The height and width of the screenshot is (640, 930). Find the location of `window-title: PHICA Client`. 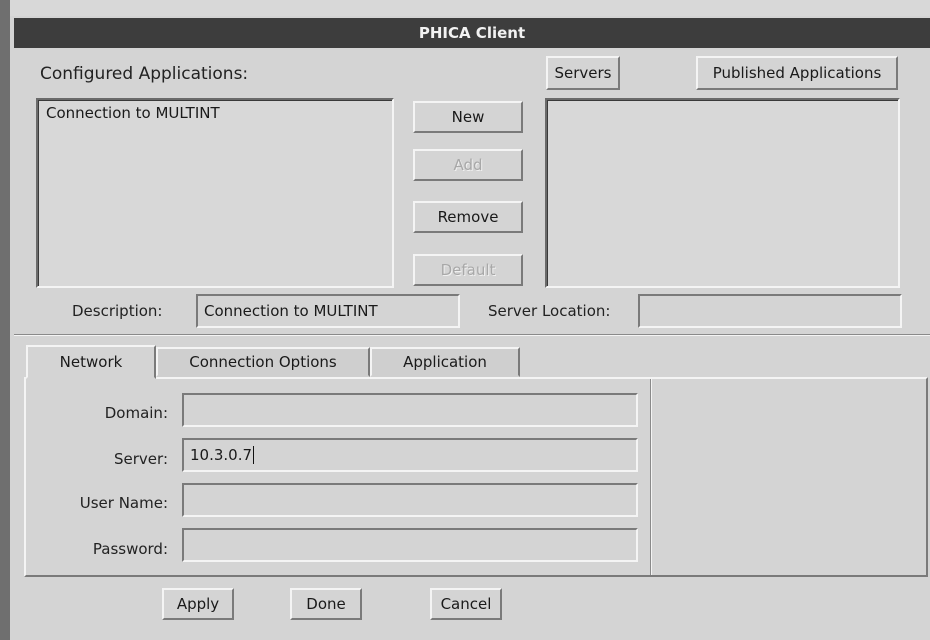

window-title: PHICA Client is located at coordinates (472, 33).